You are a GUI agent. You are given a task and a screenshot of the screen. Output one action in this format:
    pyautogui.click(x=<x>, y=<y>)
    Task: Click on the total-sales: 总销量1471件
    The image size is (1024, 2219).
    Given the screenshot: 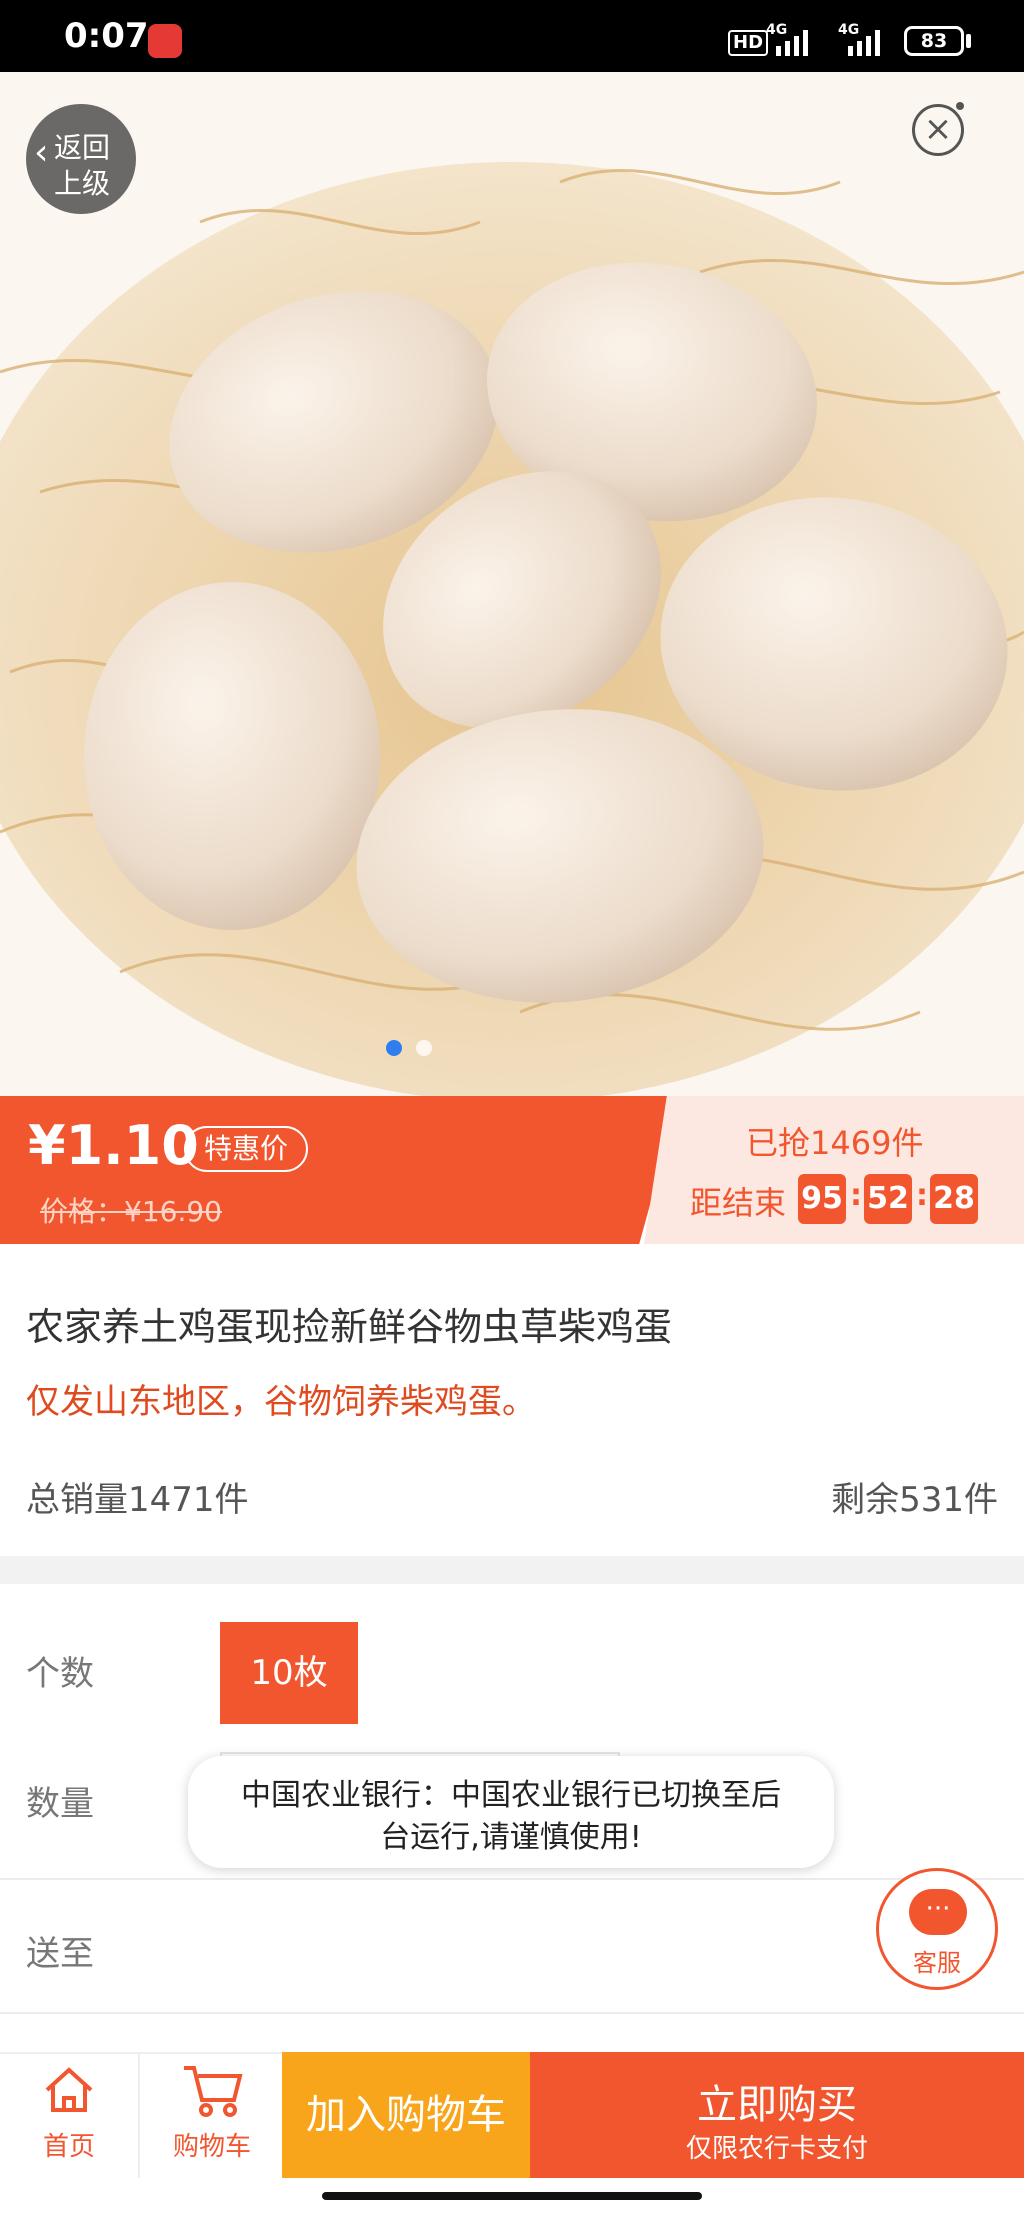 What is the action you would take?
    pyautogui.click(x=137, y=1500)
    